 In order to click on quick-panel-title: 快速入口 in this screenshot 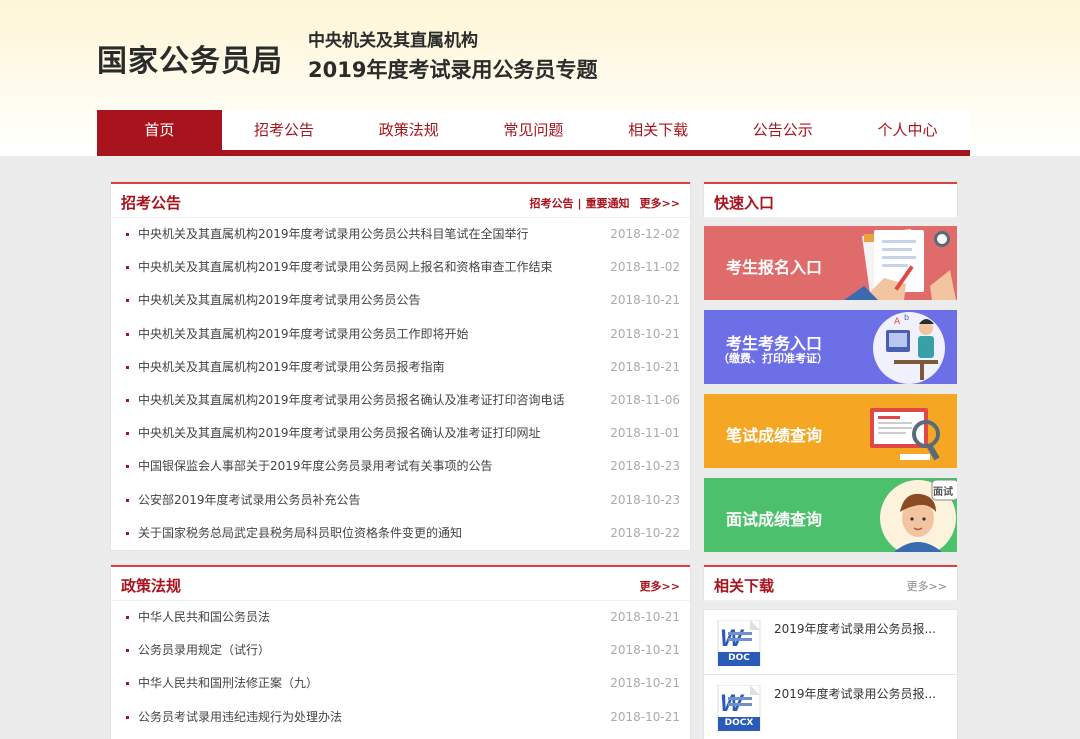, I will do `click(744, 203)`.